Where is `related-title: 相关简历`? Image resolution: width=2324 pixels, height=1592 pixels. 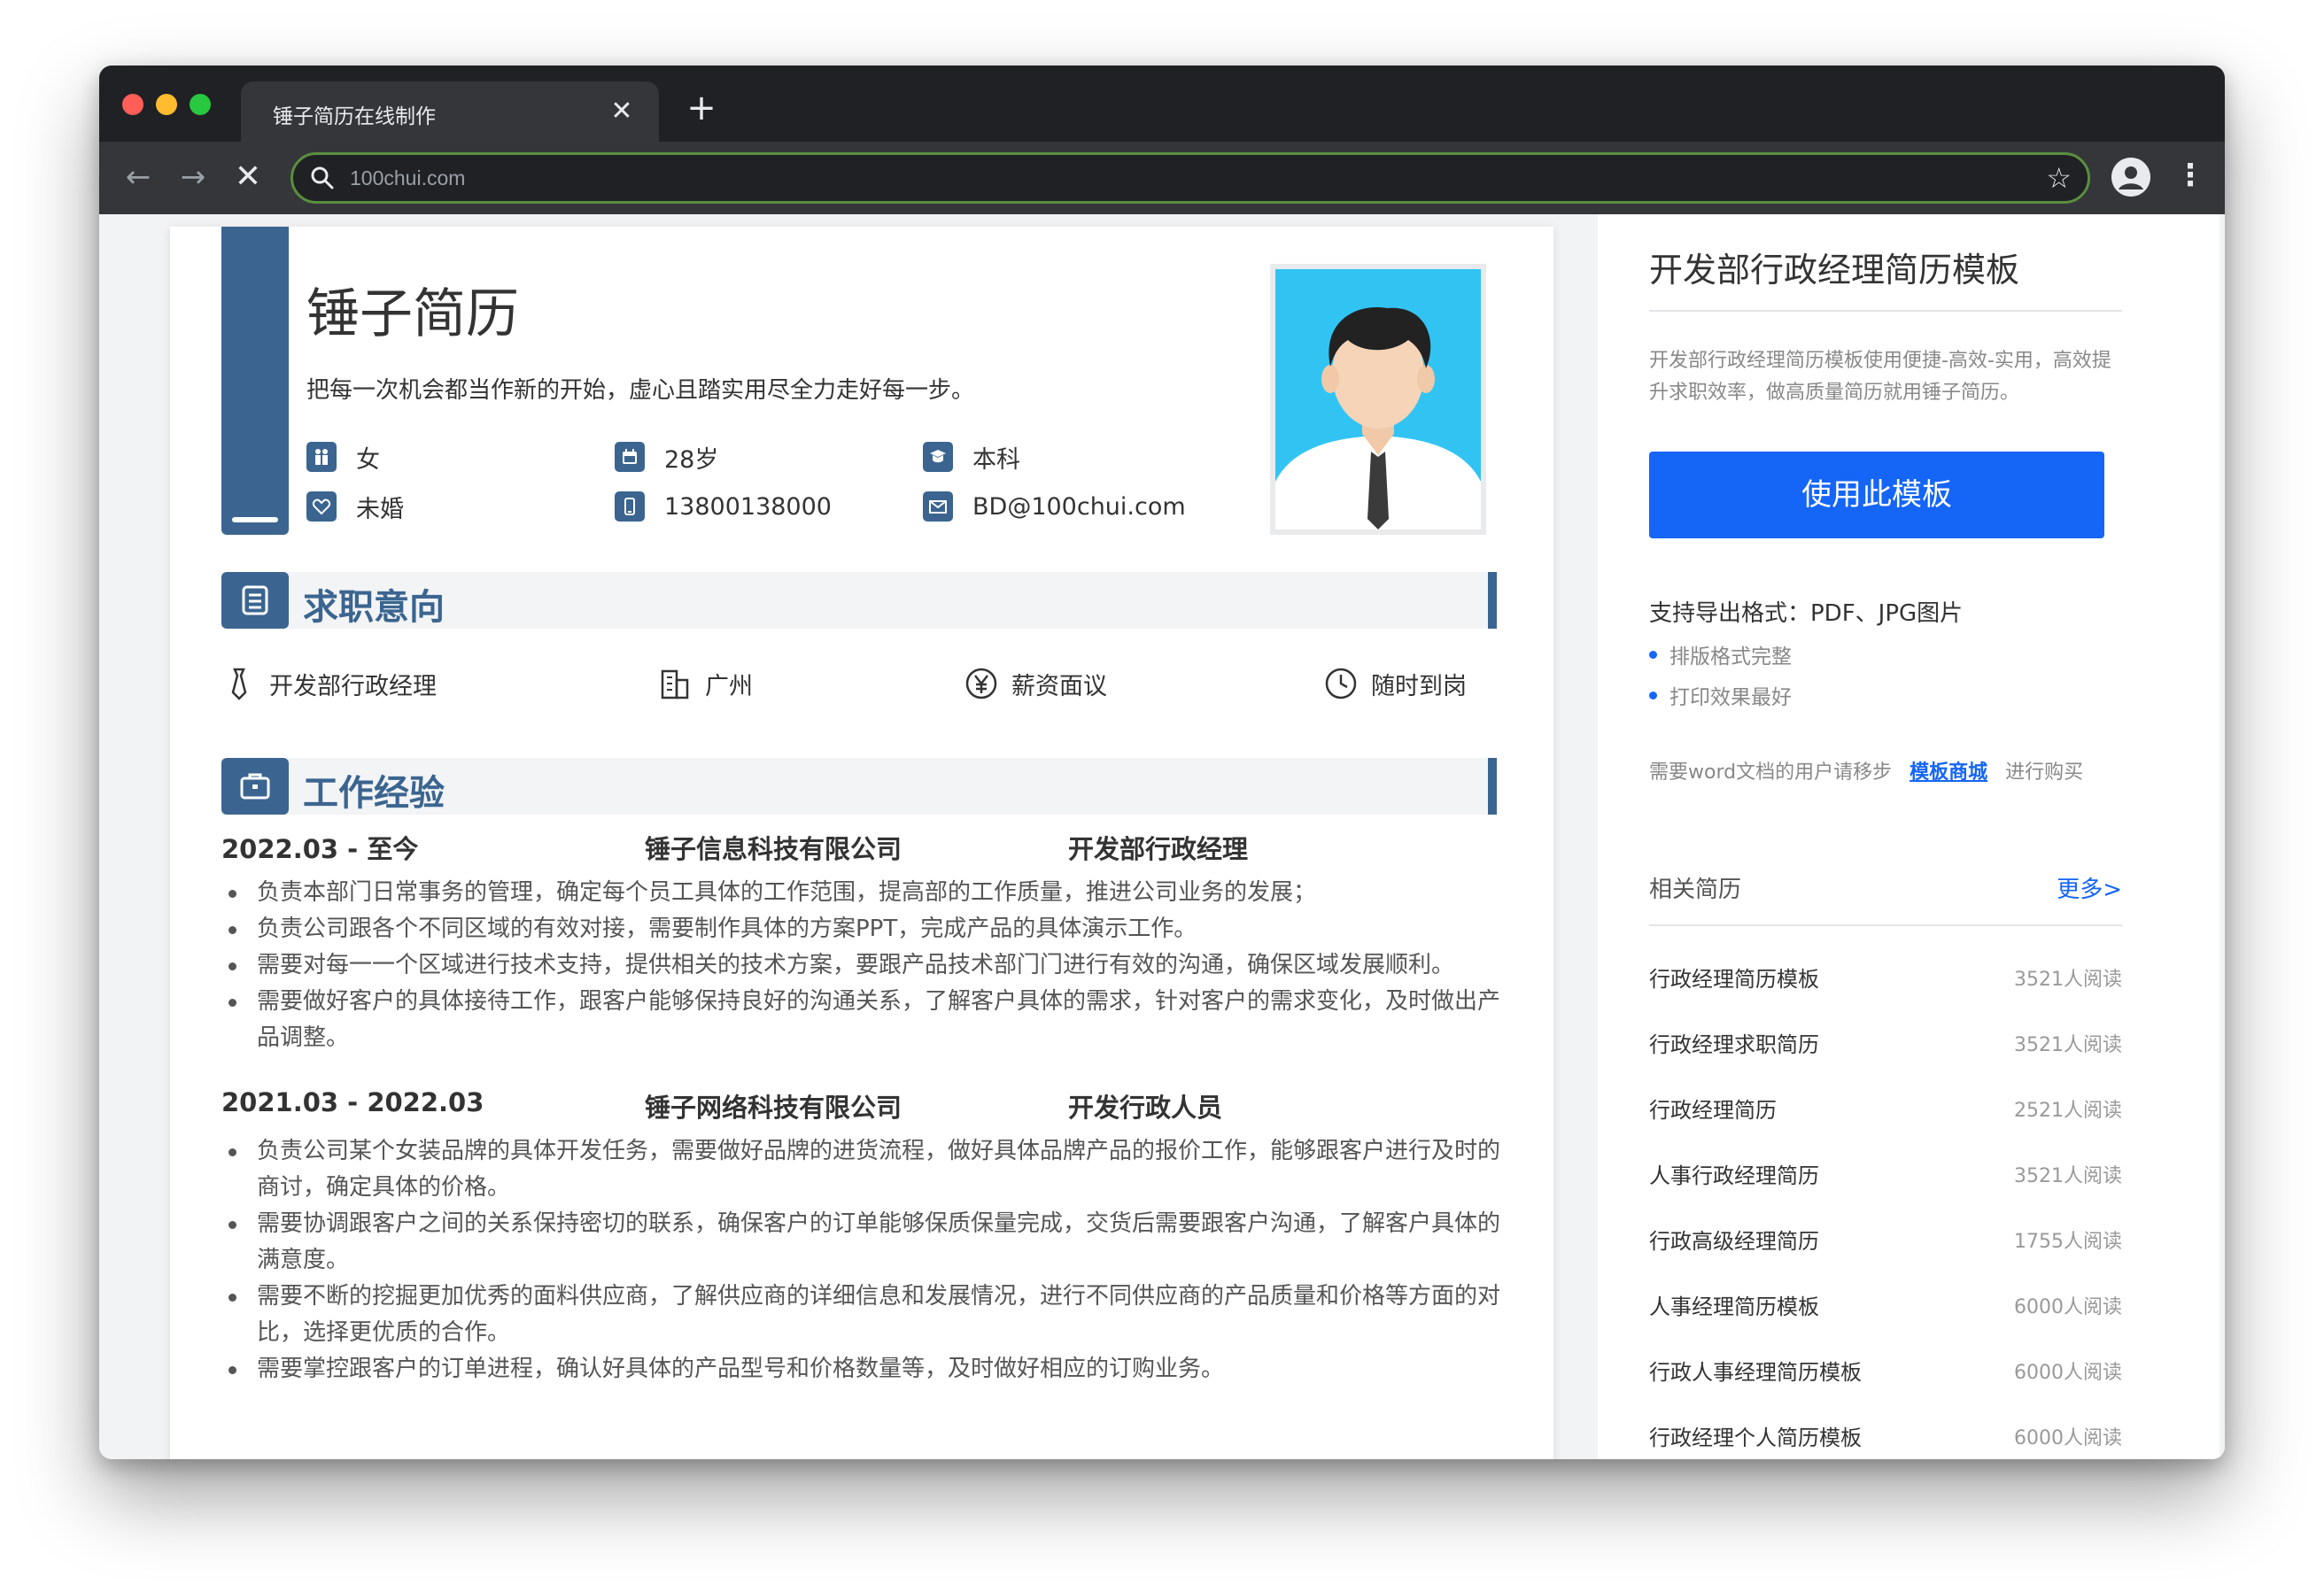
related-title: 相关简历 is located at coordinates (1695, 890).